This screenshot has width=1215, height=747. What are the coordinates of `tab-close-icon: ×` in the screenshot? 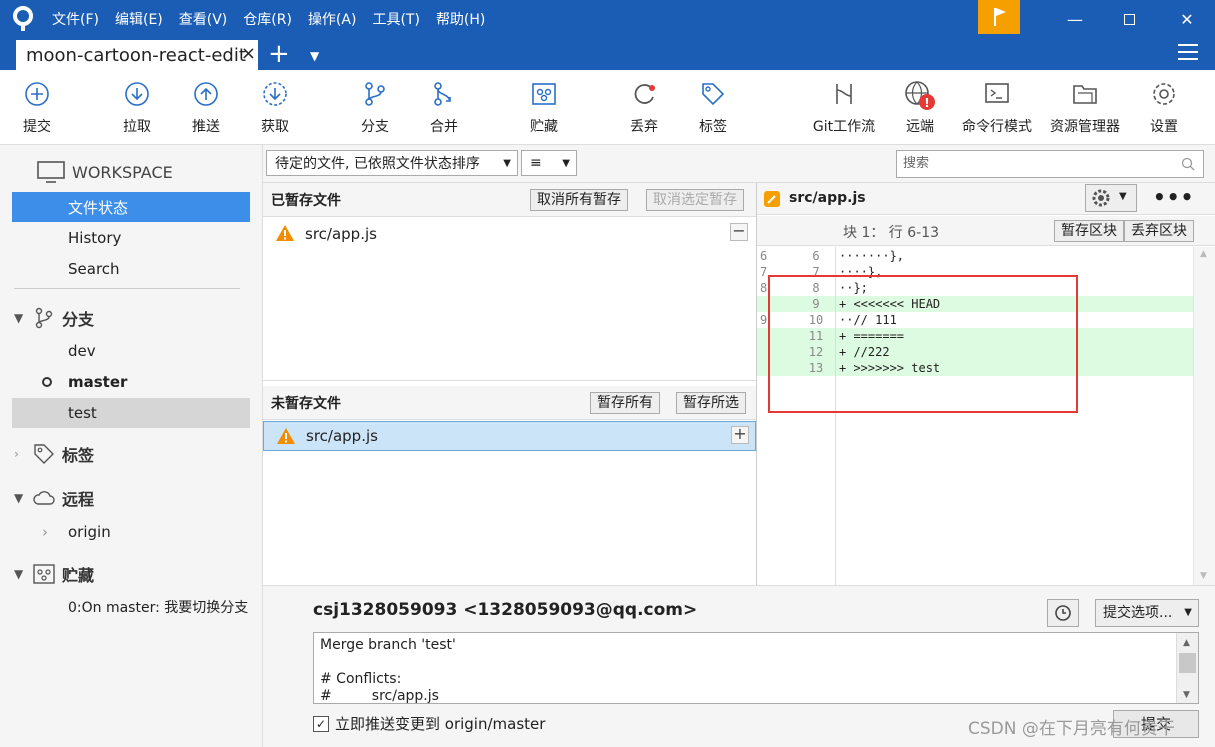 It's located at (248, 53).